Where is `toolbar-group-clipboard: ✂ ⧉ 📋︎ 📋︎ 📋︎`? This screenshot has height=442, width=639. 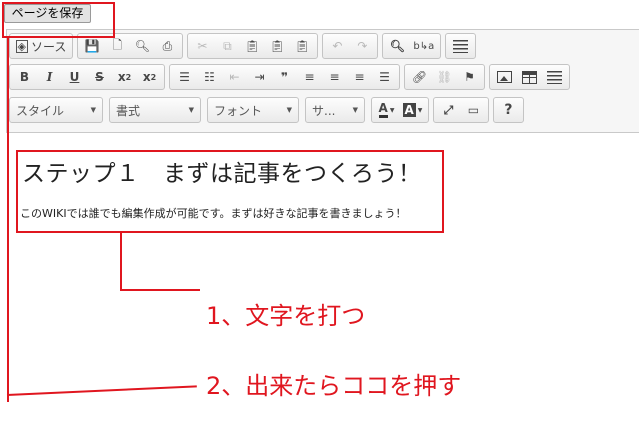
toolbar-group-clipboard: ✂ ⧉ 📋︎ 📋︎ 📋︎ is located at coordinates (252, 46).